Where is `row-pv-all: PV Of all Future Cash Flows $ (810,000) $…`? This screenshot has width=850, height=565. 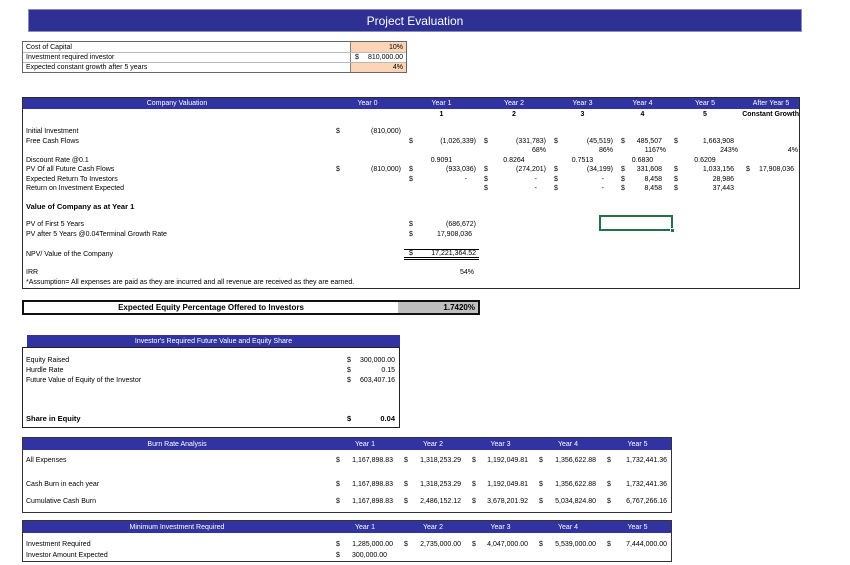
row-pv-all: PV Of all Future Cash Flows $ (810,000) $… is located at coordinates (411, 170).